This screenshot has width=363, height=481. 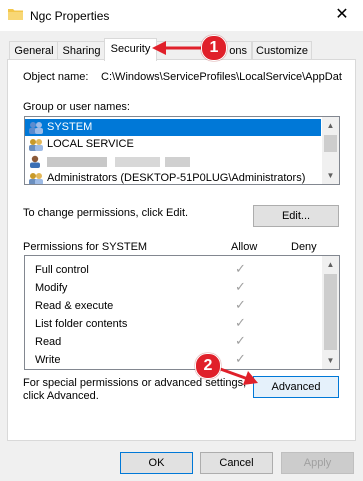 What do you see at coordinates (62, 270) in the screenshot?
I see `permission-label: Full control` at bounding box center [62, 270].